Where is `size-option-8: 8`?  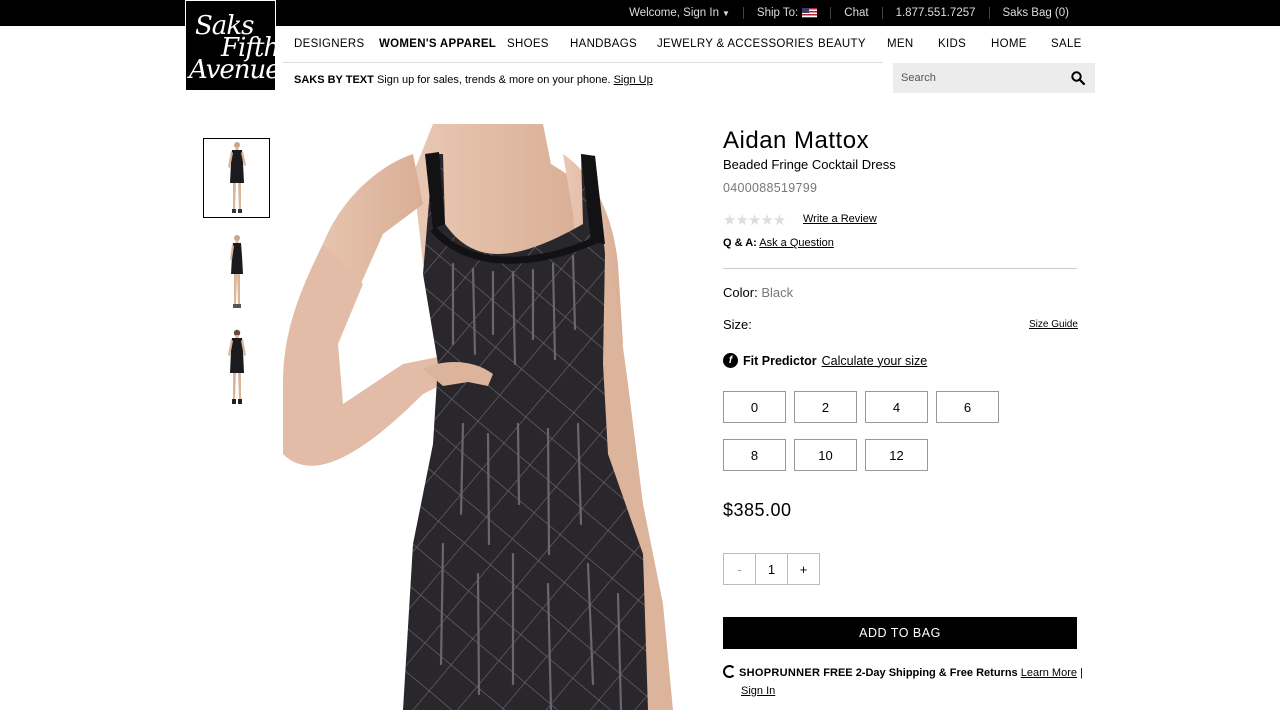 size-option-8: 8 is located at coordinates (754, 455).